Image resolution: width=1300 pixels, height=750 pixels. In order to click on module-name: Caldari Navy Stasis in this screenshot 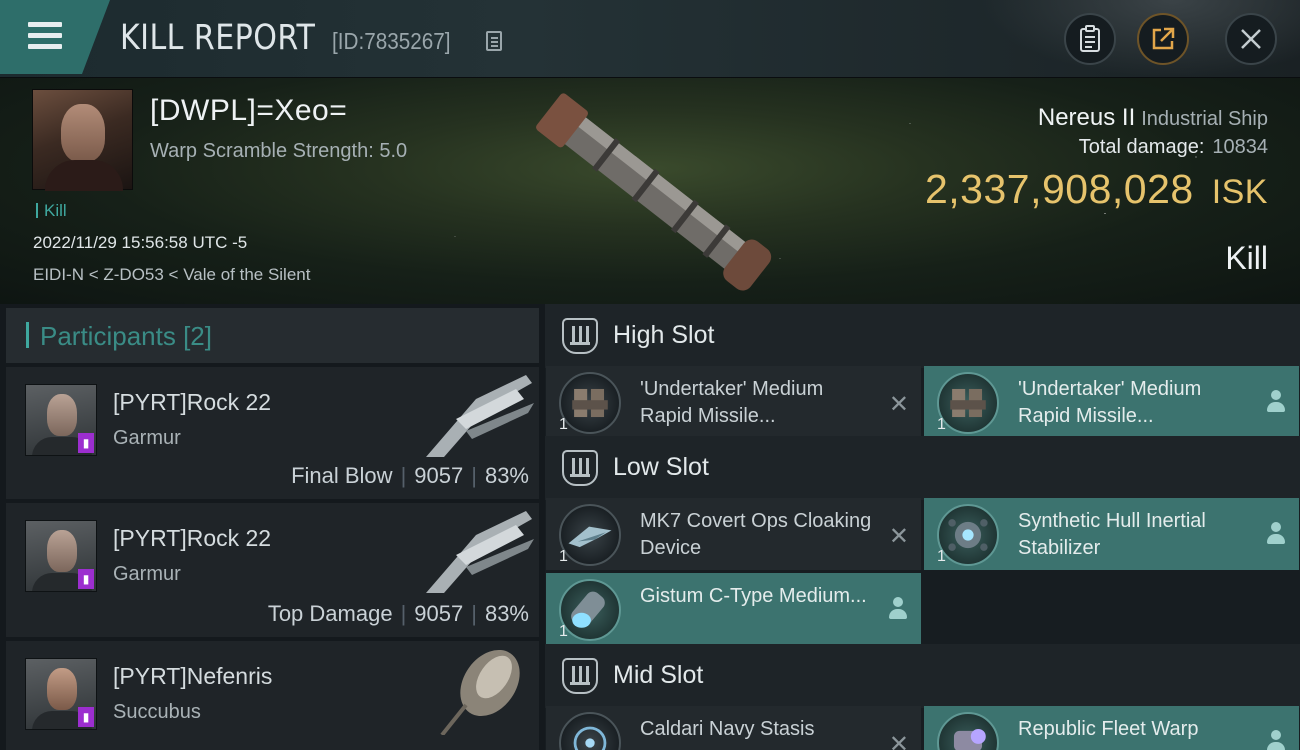, I will do `click(727, 729)`.